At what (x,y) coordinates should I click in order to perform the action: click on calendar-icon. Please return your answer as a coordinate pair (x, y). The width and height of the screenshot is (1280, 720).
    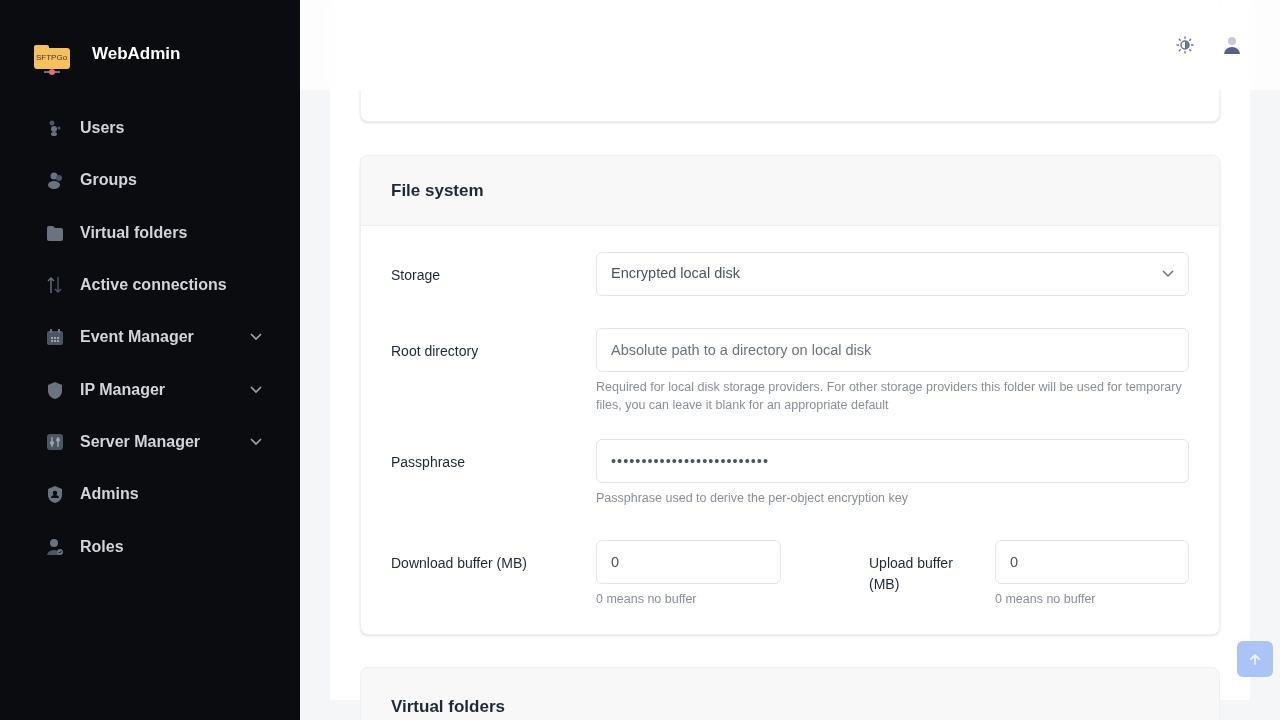
    Looking at the image, I should click on (55, 337).